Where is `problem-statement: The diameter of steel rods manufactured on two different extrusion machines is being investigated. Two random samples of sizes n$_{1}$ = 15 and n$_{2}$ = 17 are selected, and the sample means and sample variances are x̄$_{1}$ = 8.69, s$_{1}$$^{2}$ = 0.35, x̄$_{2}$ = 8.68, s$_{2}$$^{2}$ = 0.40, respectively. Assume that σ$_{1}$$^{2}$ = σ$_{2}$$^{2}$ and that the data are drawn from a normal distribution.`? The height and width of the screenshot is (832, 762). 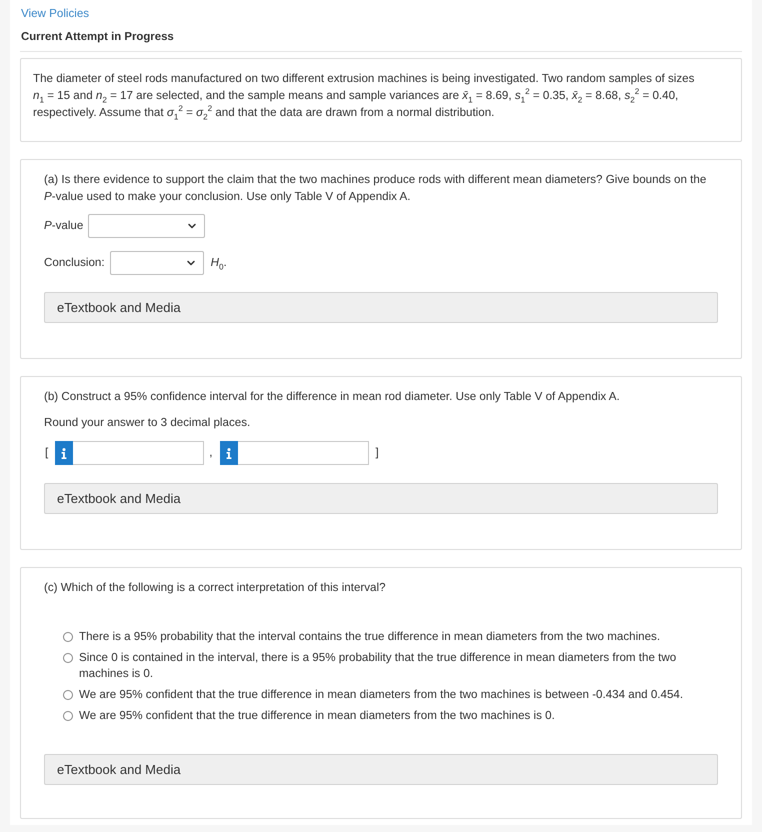 problem-statement: The diameter of steel rods manufactured on two different extrusion machines is being investigated. Two random samples of sizes n$_{1}$ = 15 and n$_{2}$ = 17 are selected, and the sample means and sample variances are x̄$_{1}$ = 8.69, s$_{1}$$^{2}$ = 0.35, x̄$_{2}$ = 8.68, s$_{2}$$^{2}$ = 0.40, respectively. Assume that σ$_{1}$$^{2}$ = σ$_{2}$$^{2}$ and that the data are drawn from a normal distribution. is located at coordinates (364, 96).